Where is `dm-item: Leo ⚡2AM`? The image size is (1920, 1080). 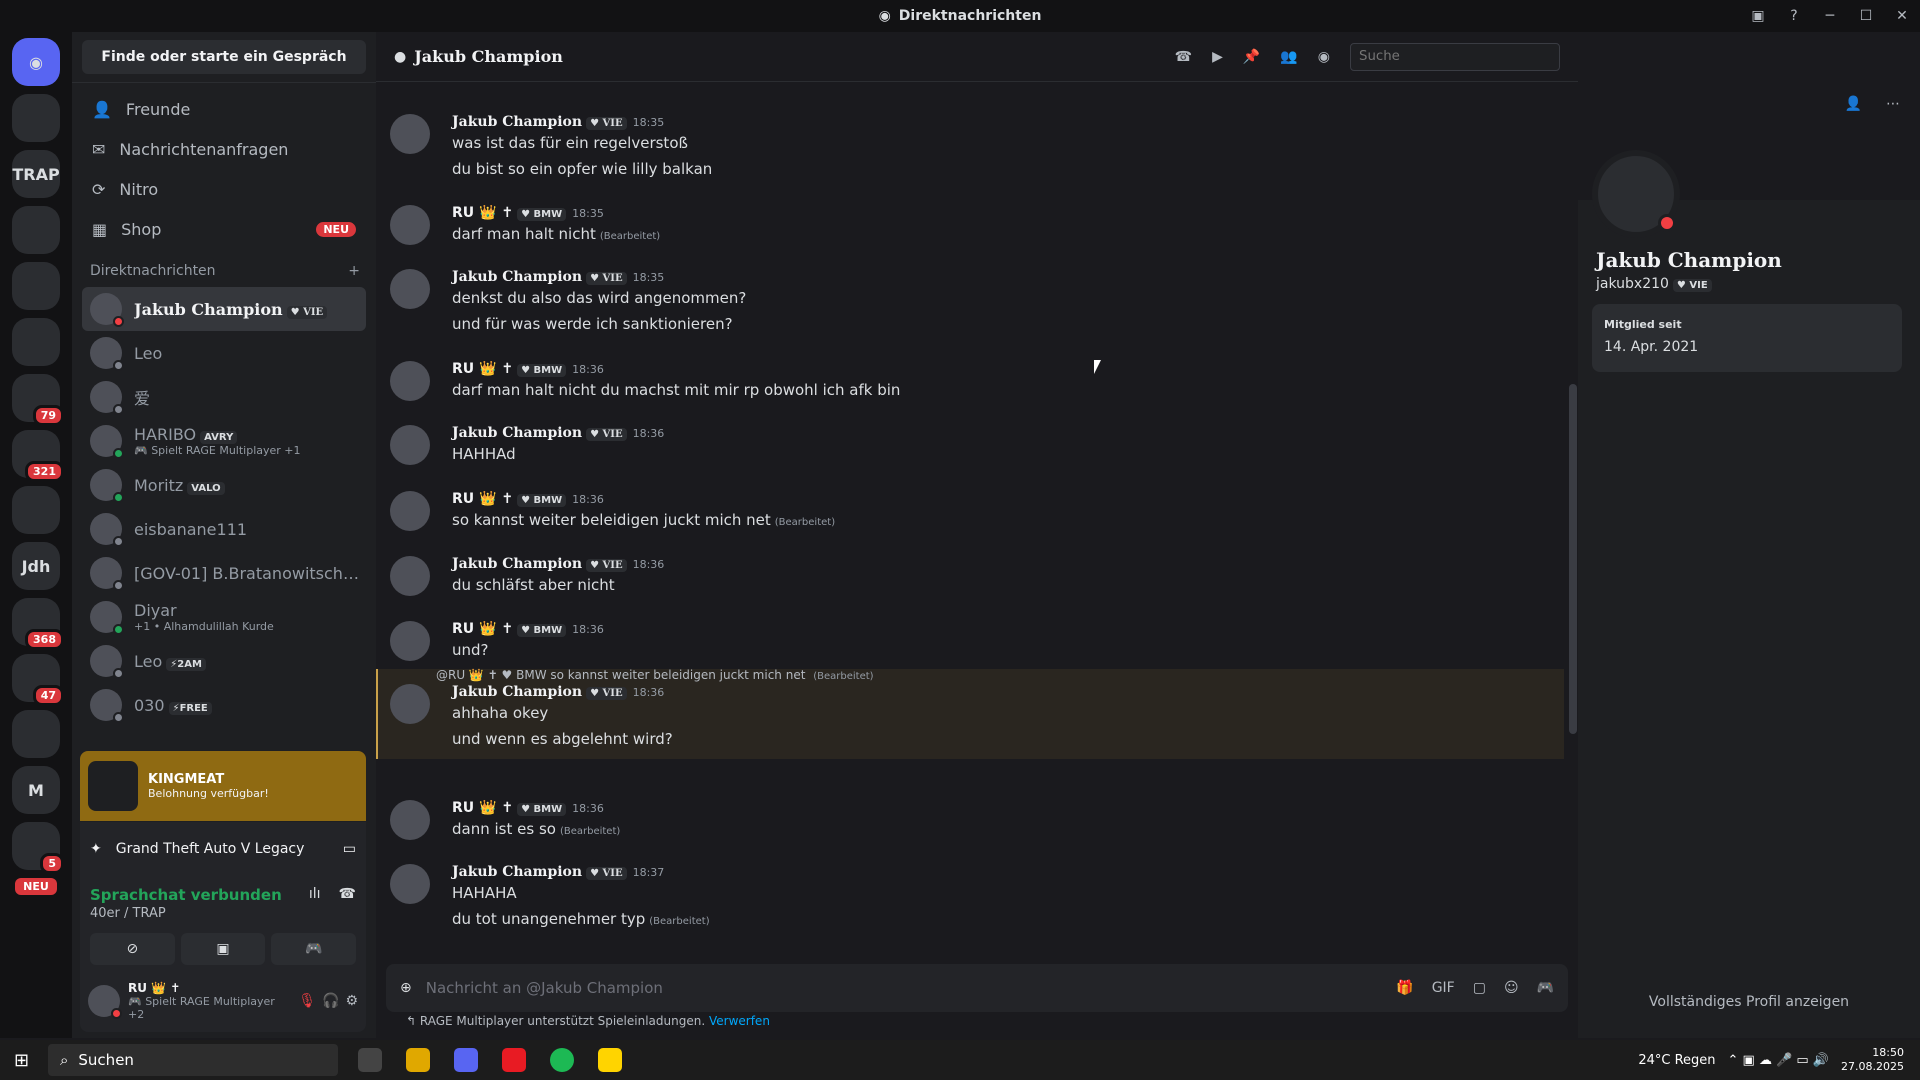 dm-item: Leo ⚡2AM is located at coordinates (224, 661).